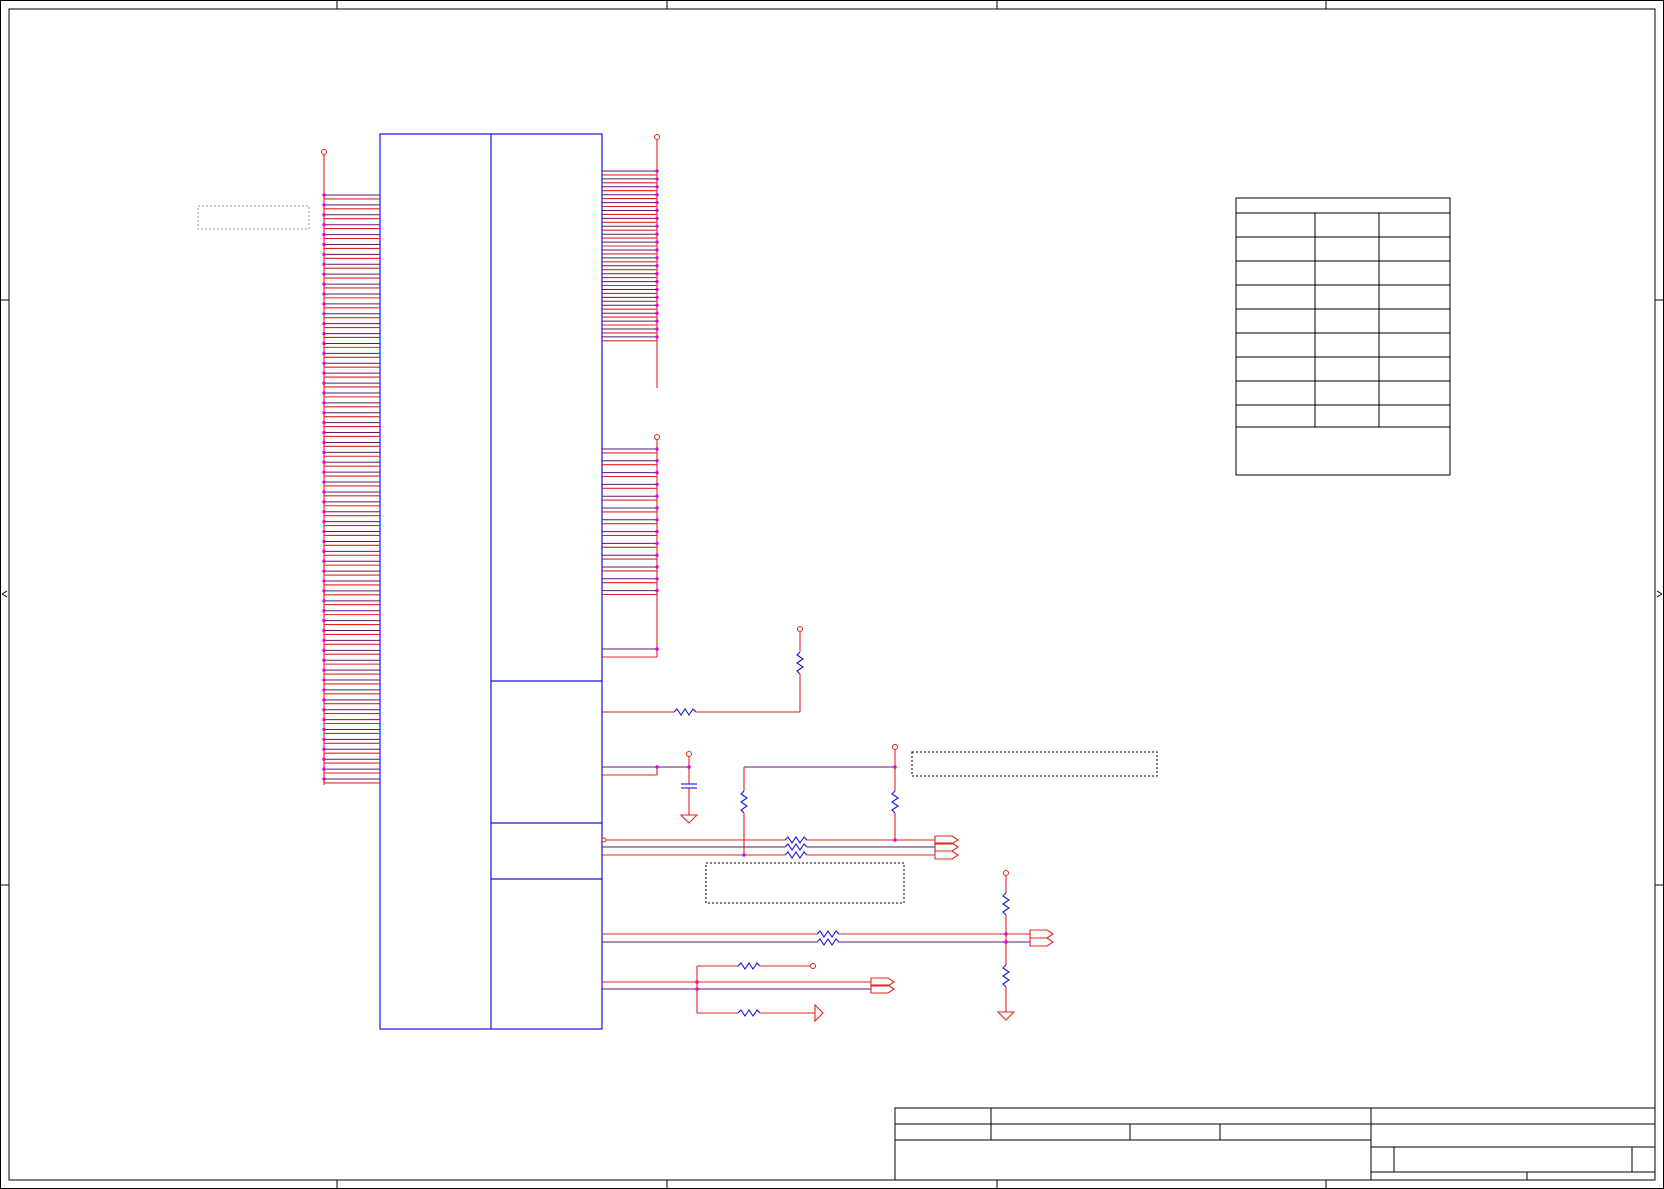  What do you see at coordinates (748, 992) in the screenshot?
I see `strap-net` at bounding box center [748, 992].